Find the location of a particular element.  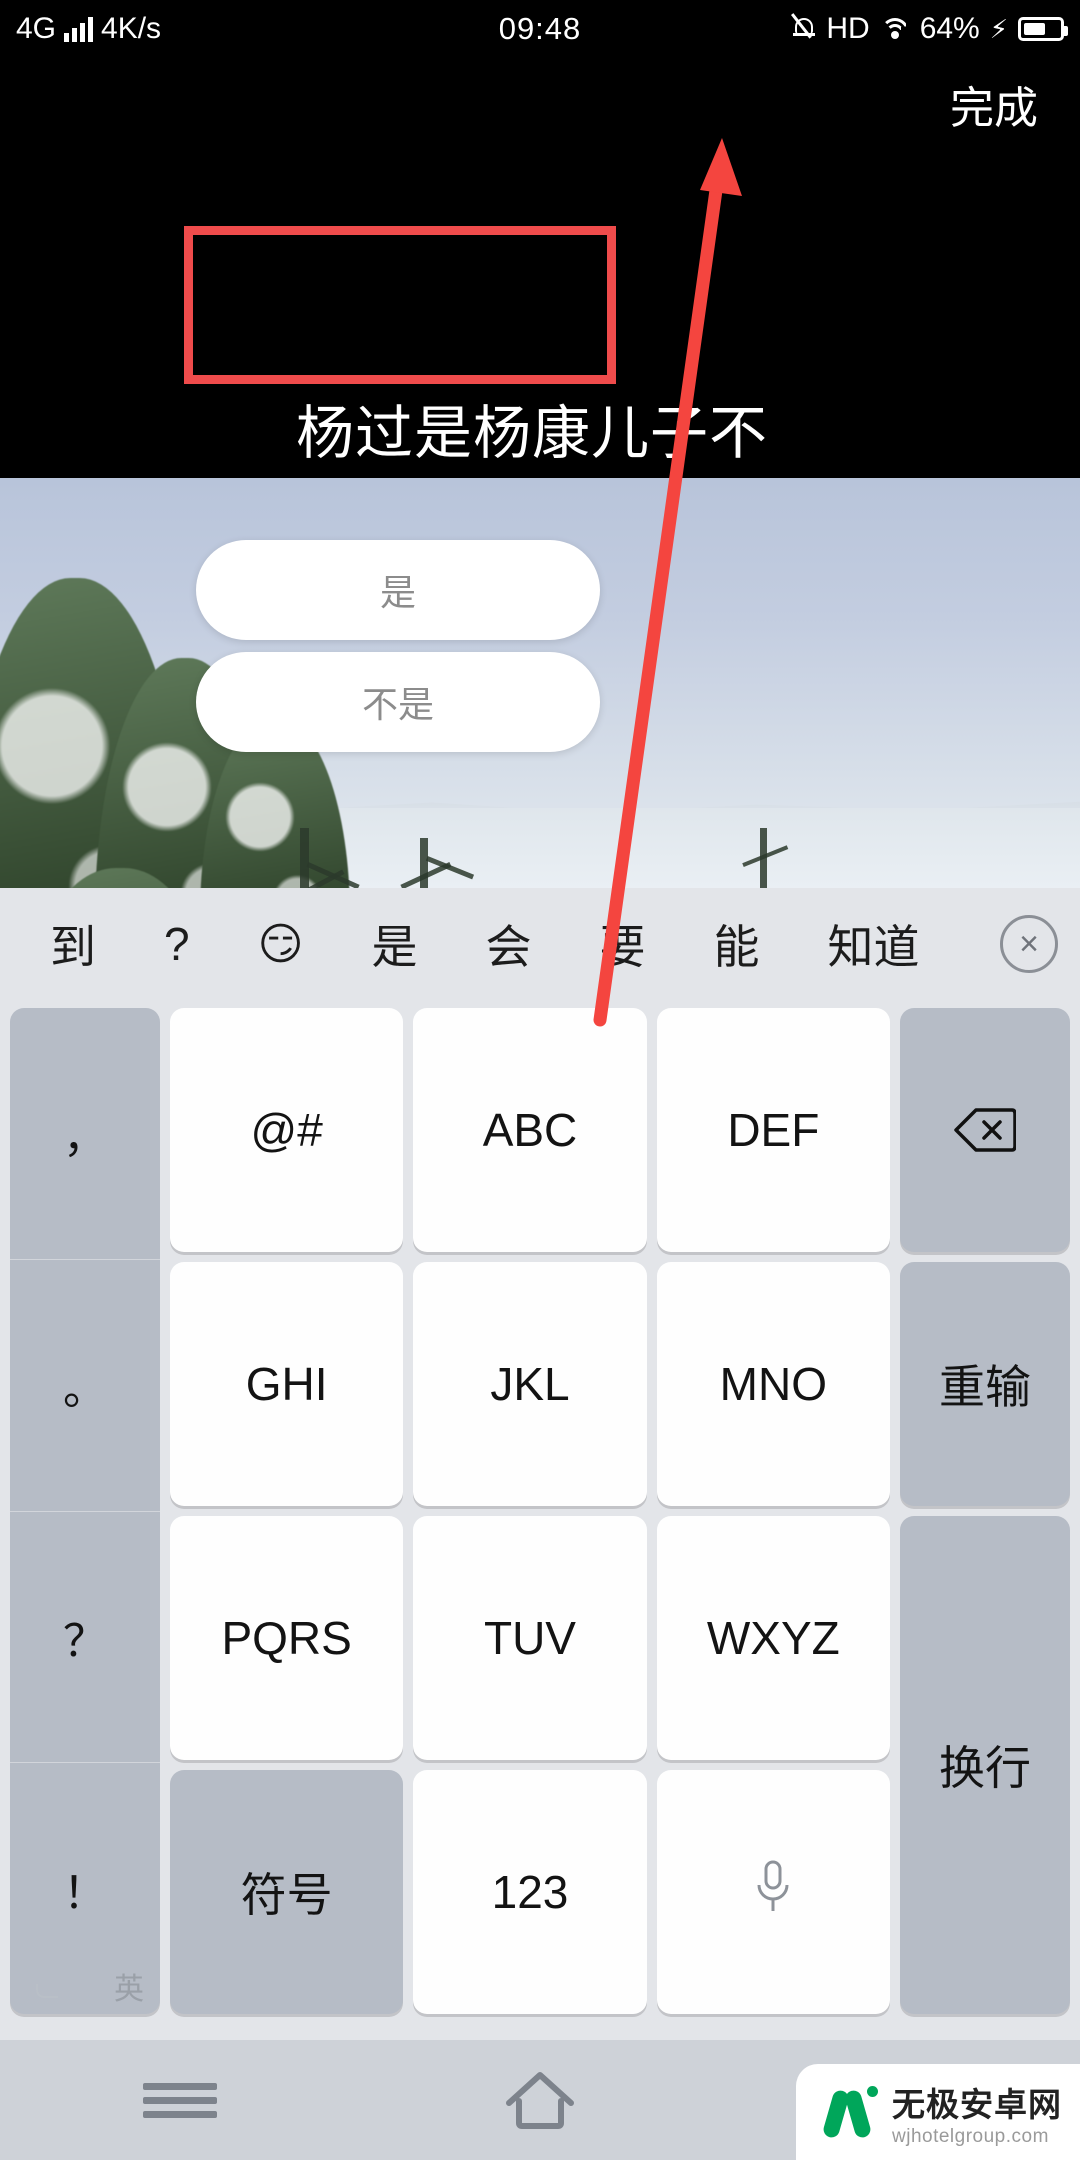

punctuation-column: ， 。 ？ ！ is located at coordinates (85, 1511).